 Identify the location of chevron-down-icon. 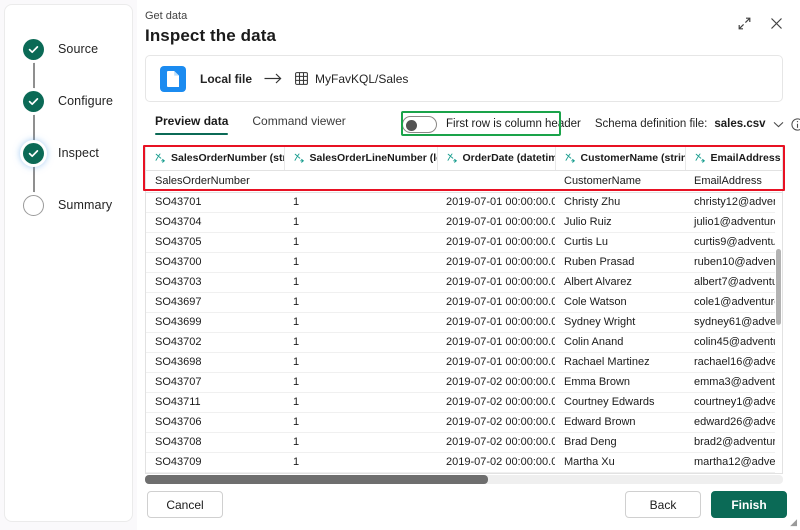
(778, 124).